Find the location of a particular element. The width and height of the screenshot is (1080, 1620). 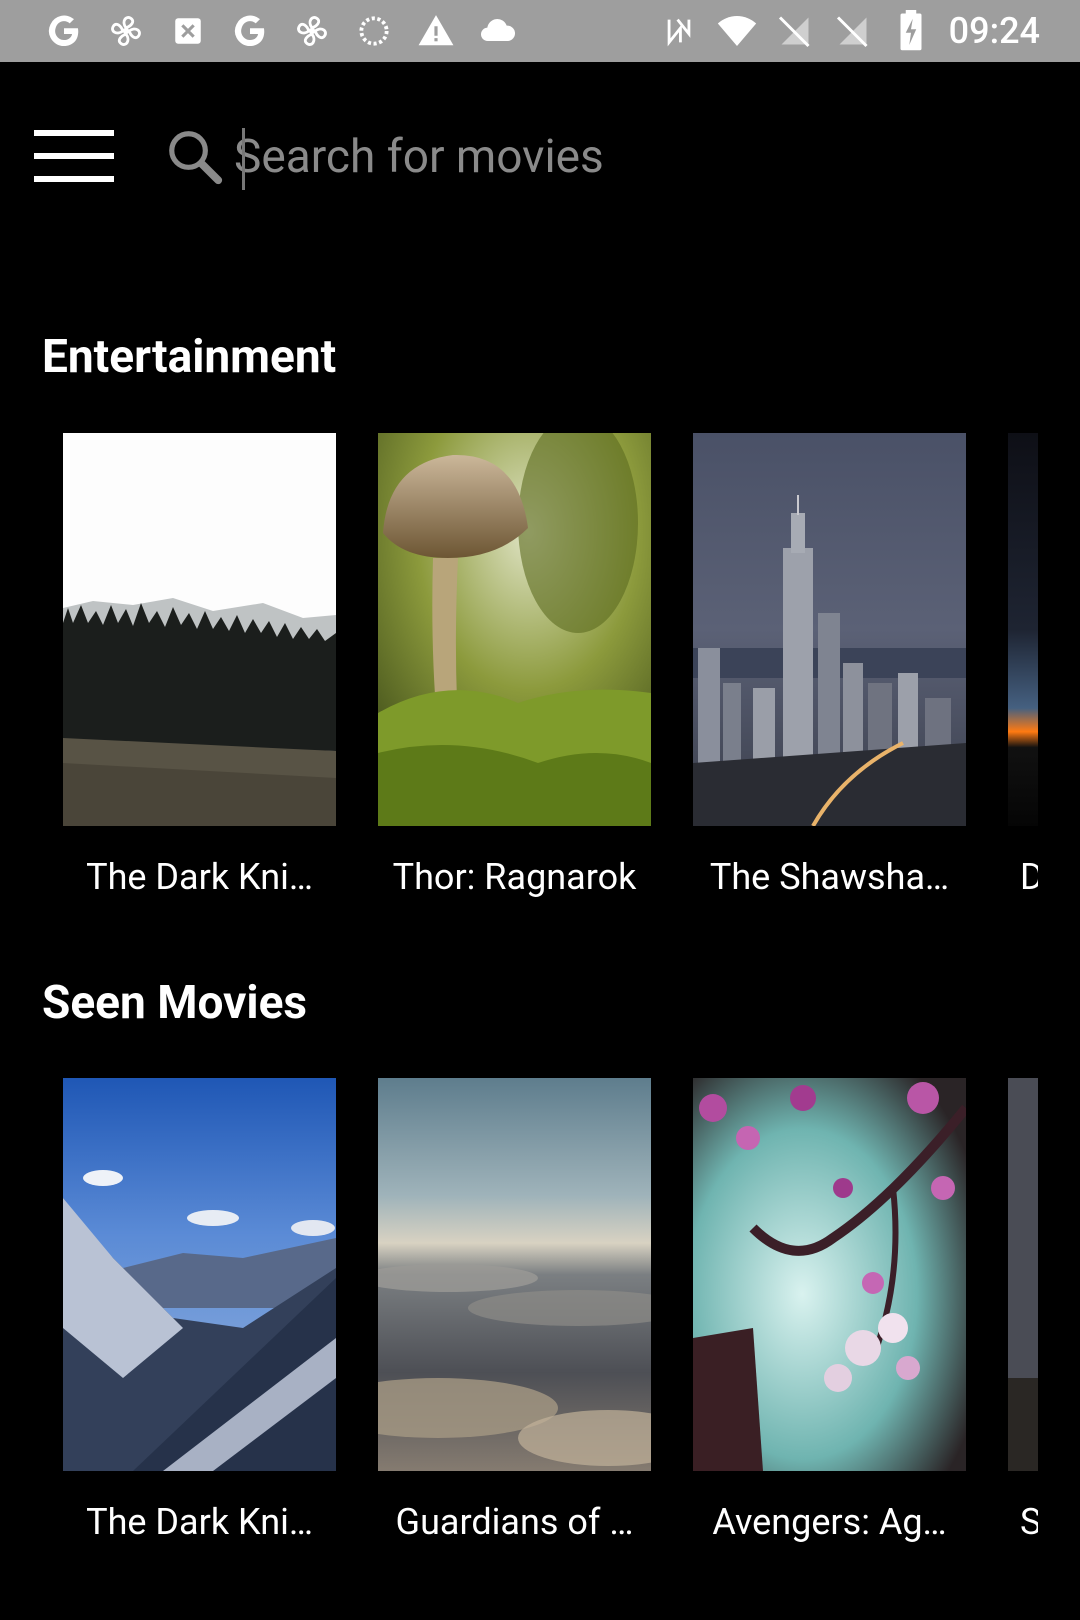

movie-title: Thor: Ragnarok is located at coordinates (514, 877).